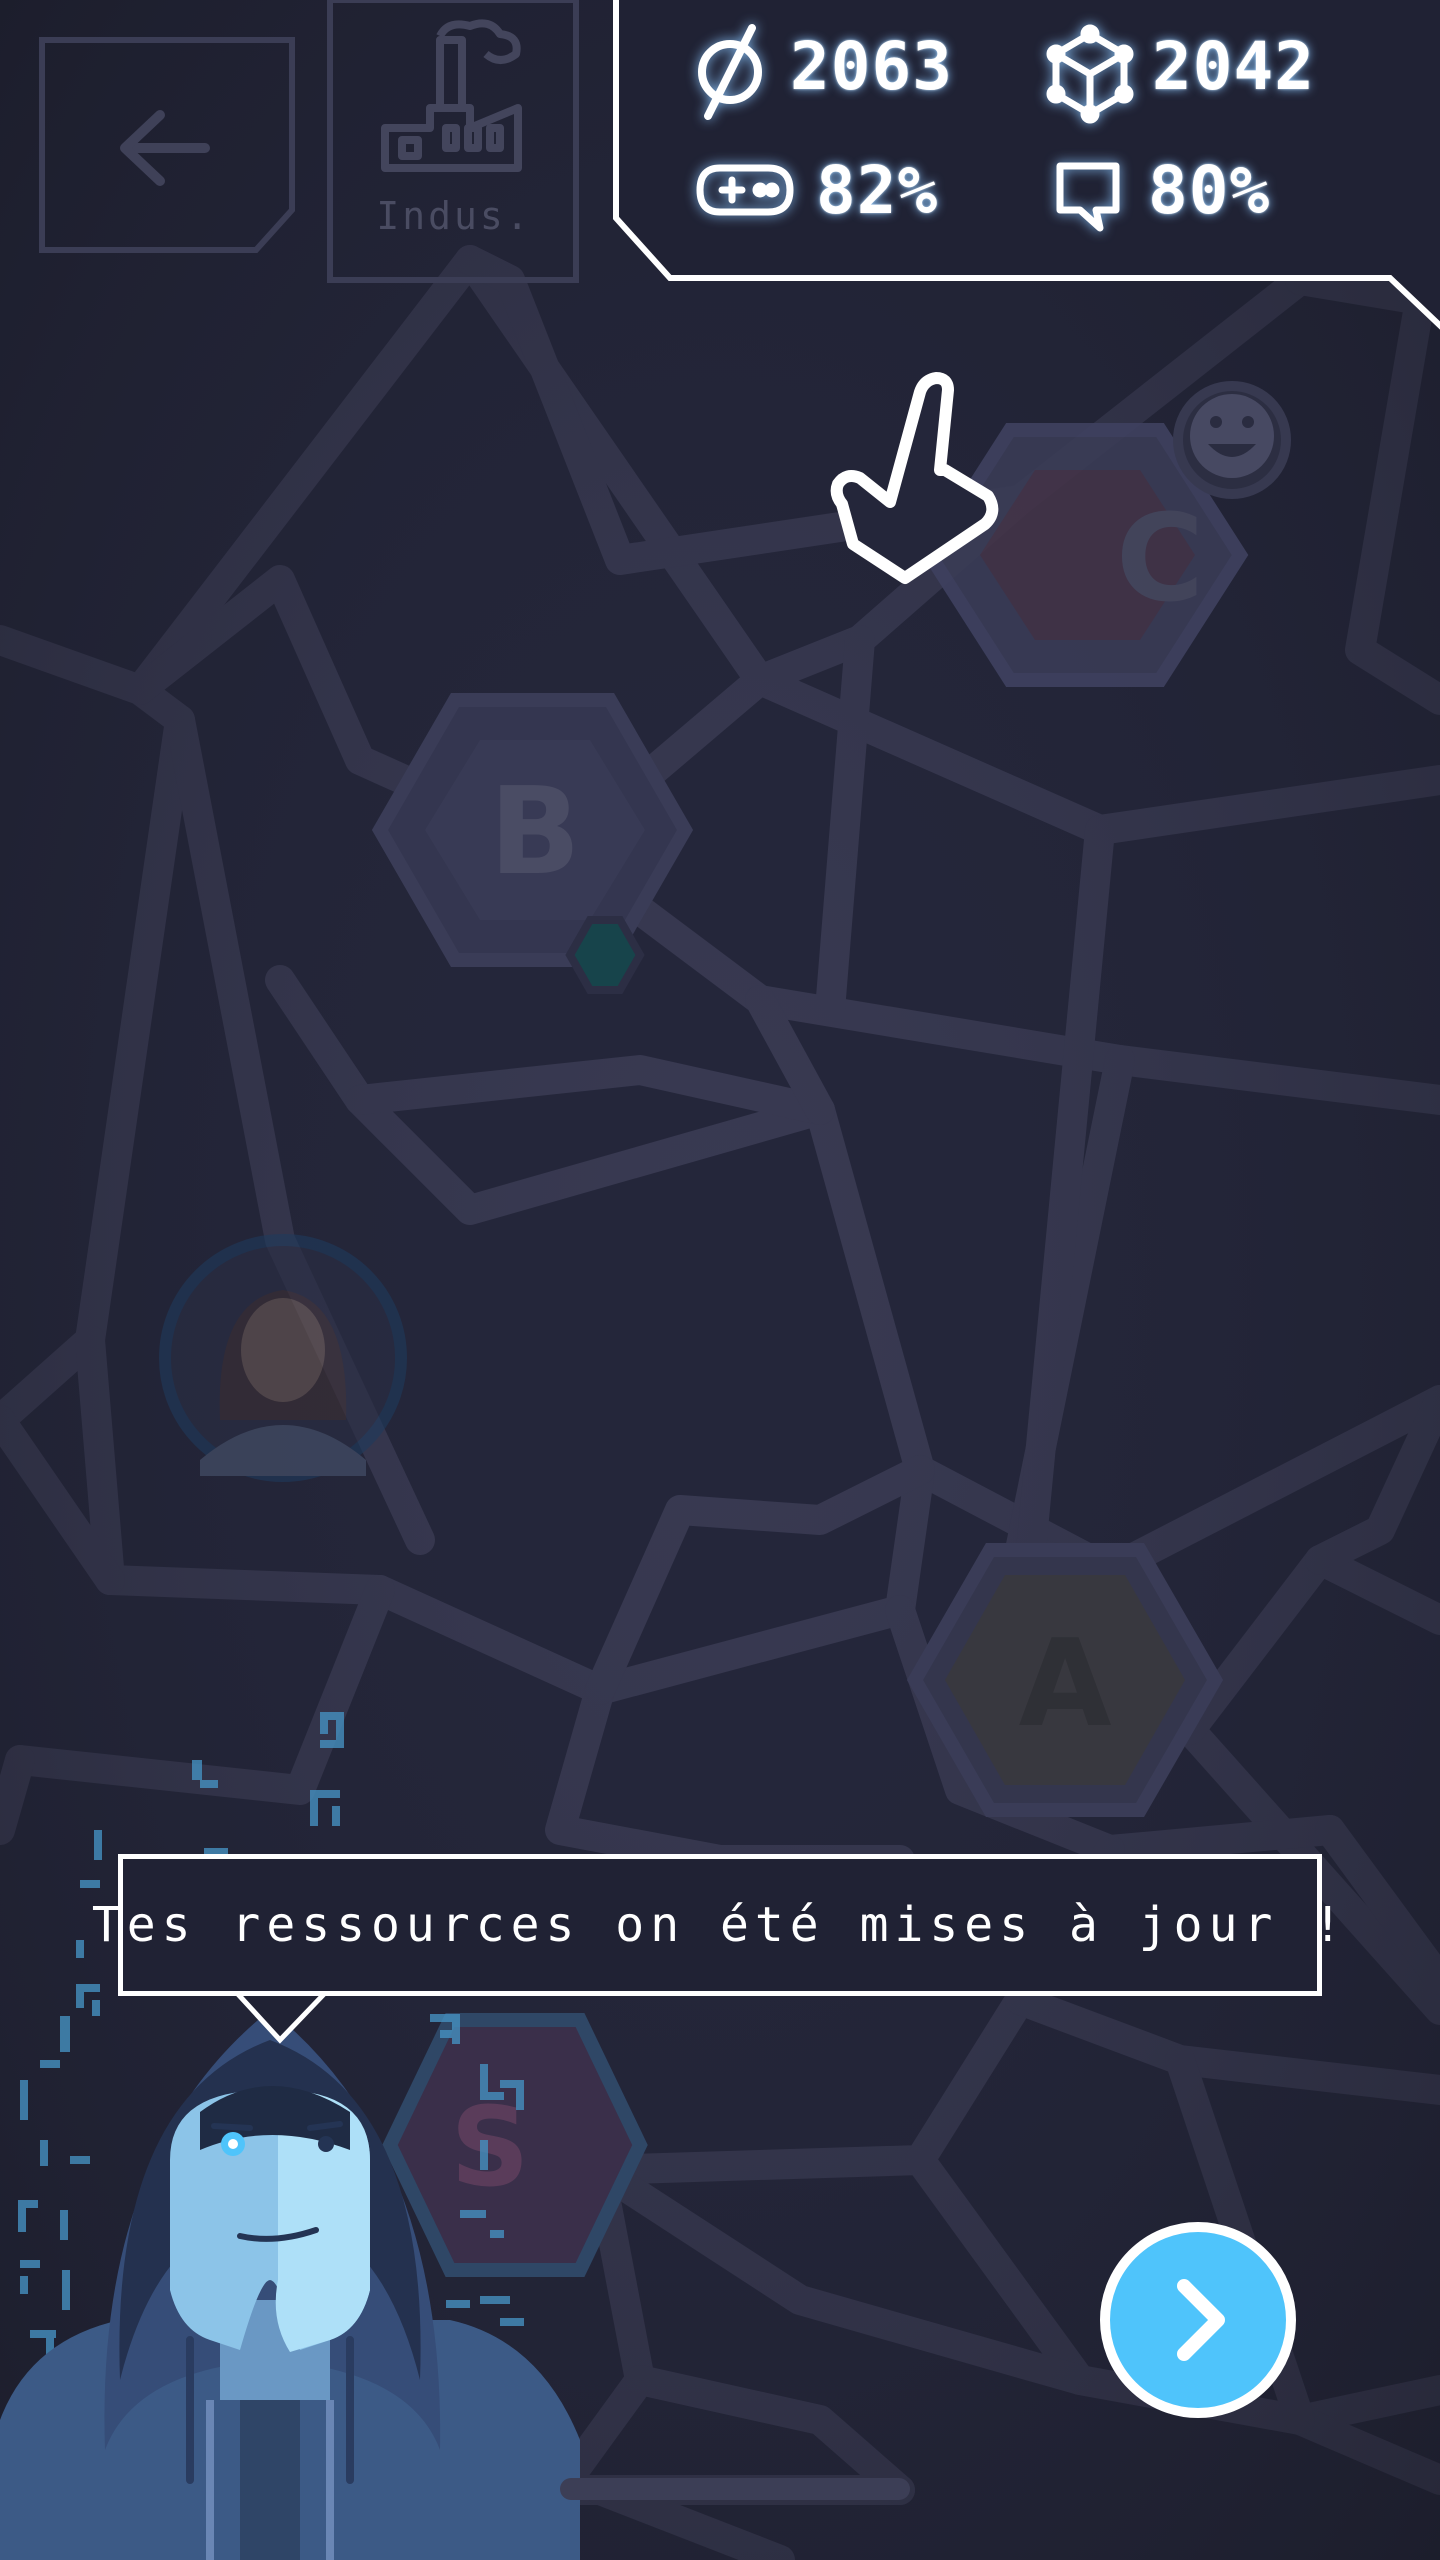 The image size is (1440, 2560). What do you see at coordinates (1209, 190) in the screenshot?
I see `communication-value: 80%` at bounding box center [1209, 190].